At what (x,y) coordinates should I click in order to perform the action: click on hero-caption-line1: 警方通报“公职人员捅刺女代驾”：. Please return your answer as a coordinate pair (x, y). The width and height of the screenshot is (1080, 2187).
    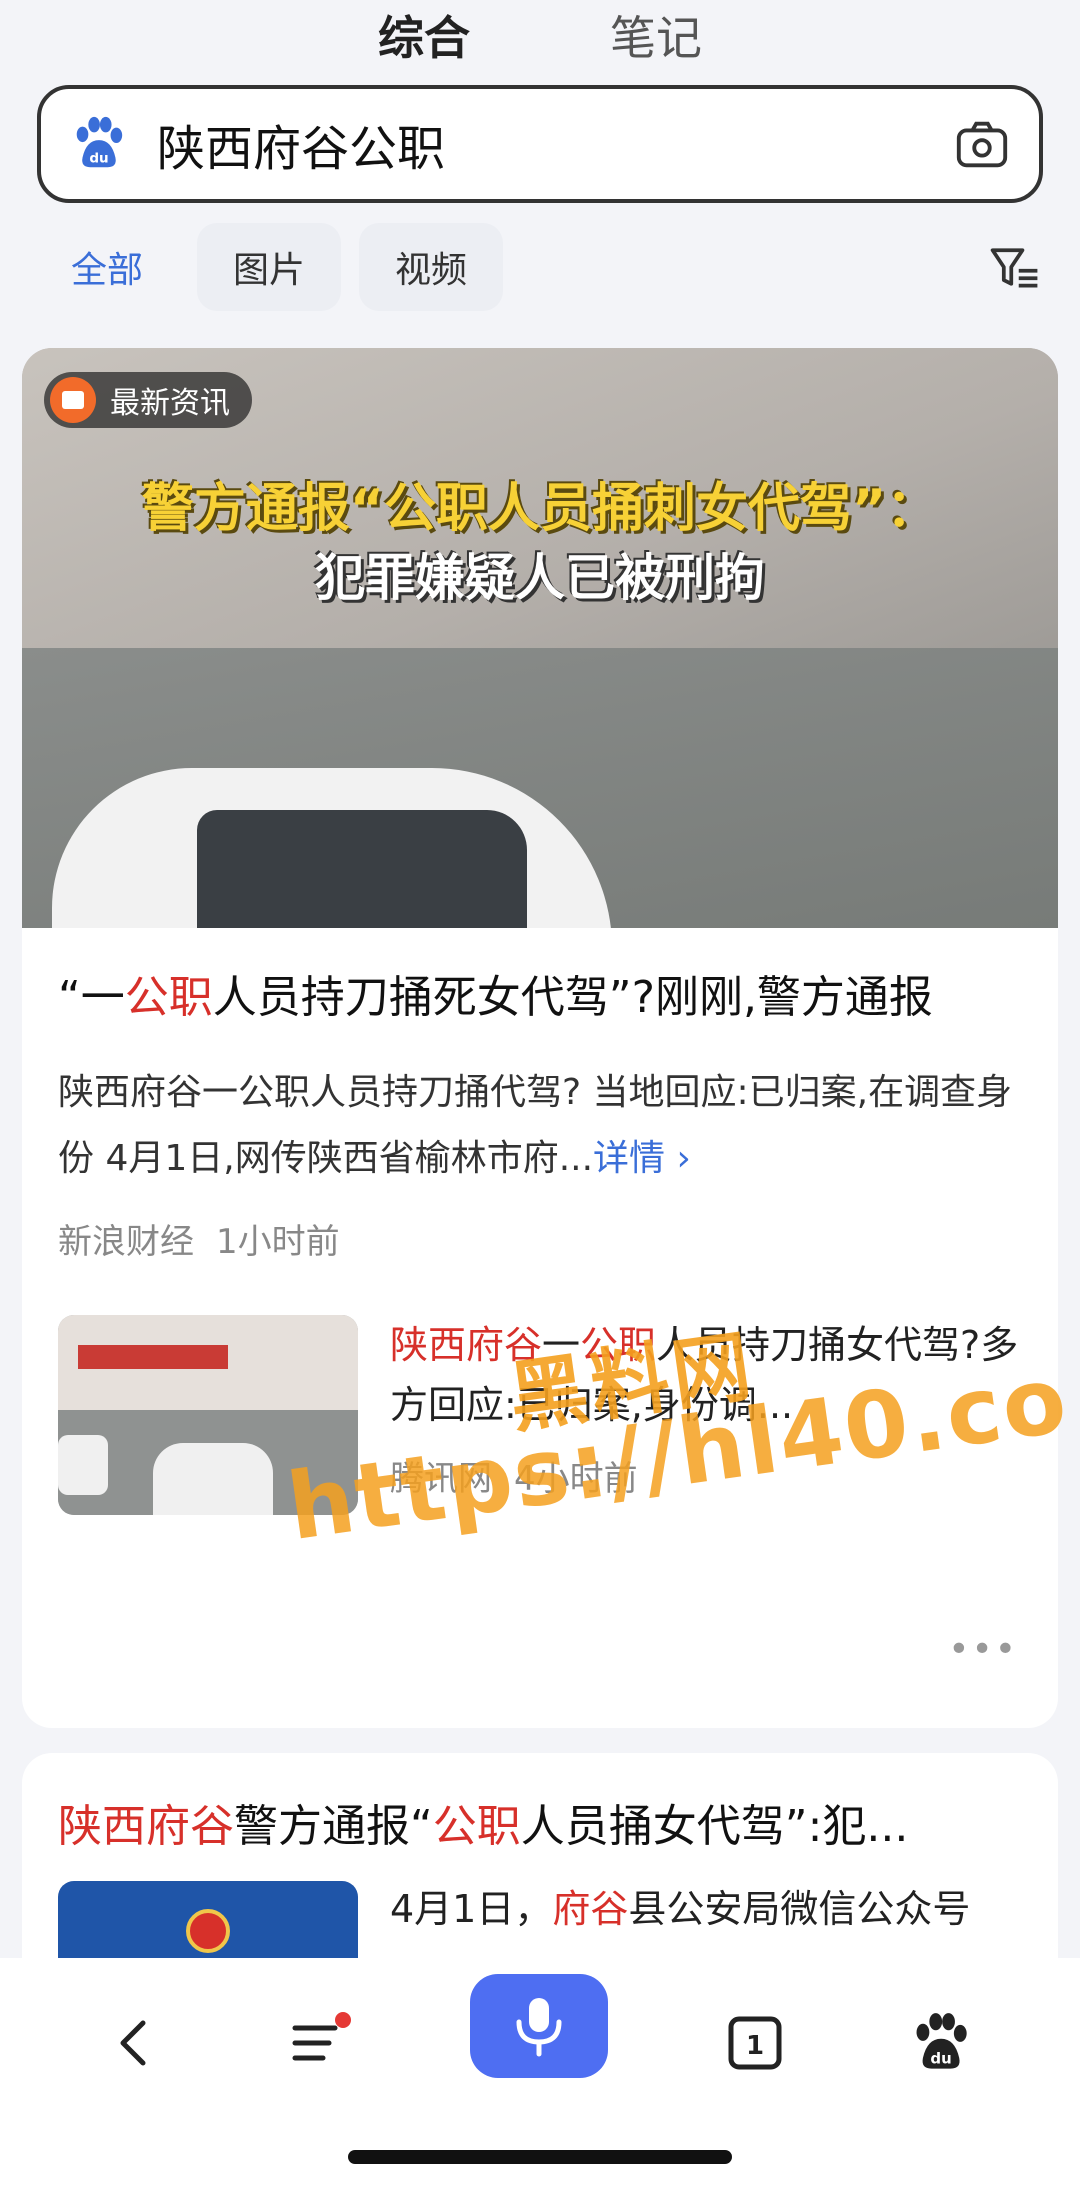
    Looking at the image, I should click on (540, 509).